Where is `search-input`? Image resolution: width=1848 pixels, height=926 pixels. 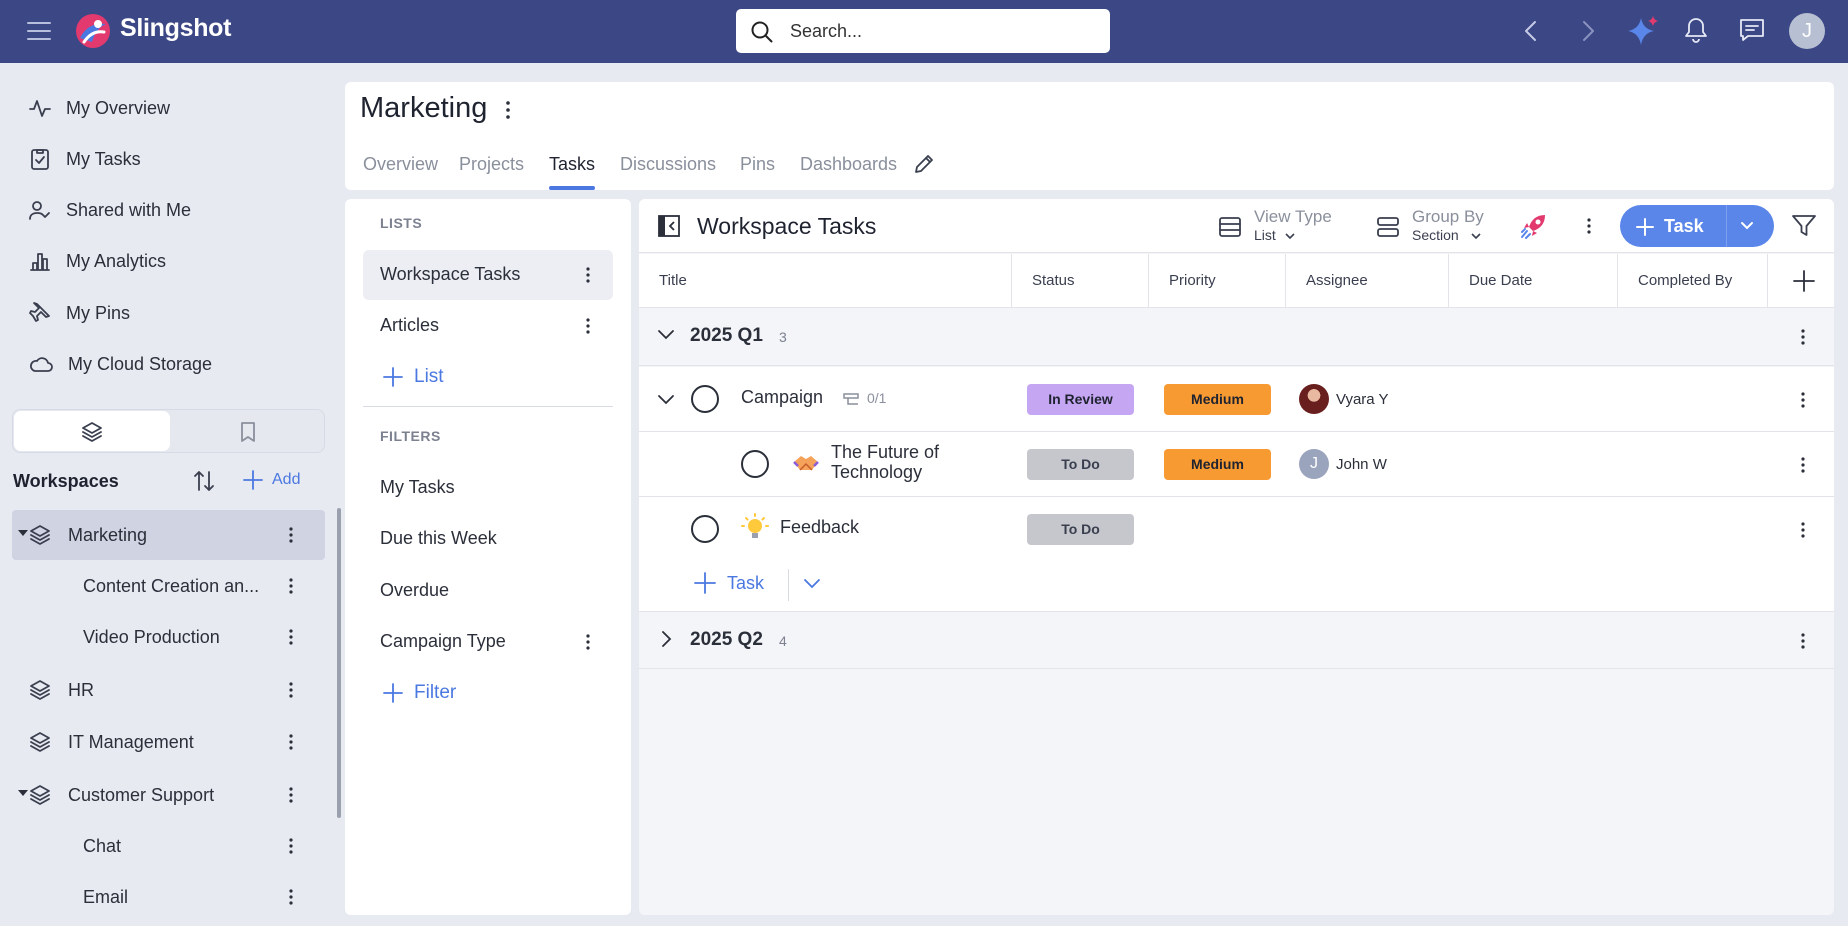
search-input is located at coordinates (940, 31).